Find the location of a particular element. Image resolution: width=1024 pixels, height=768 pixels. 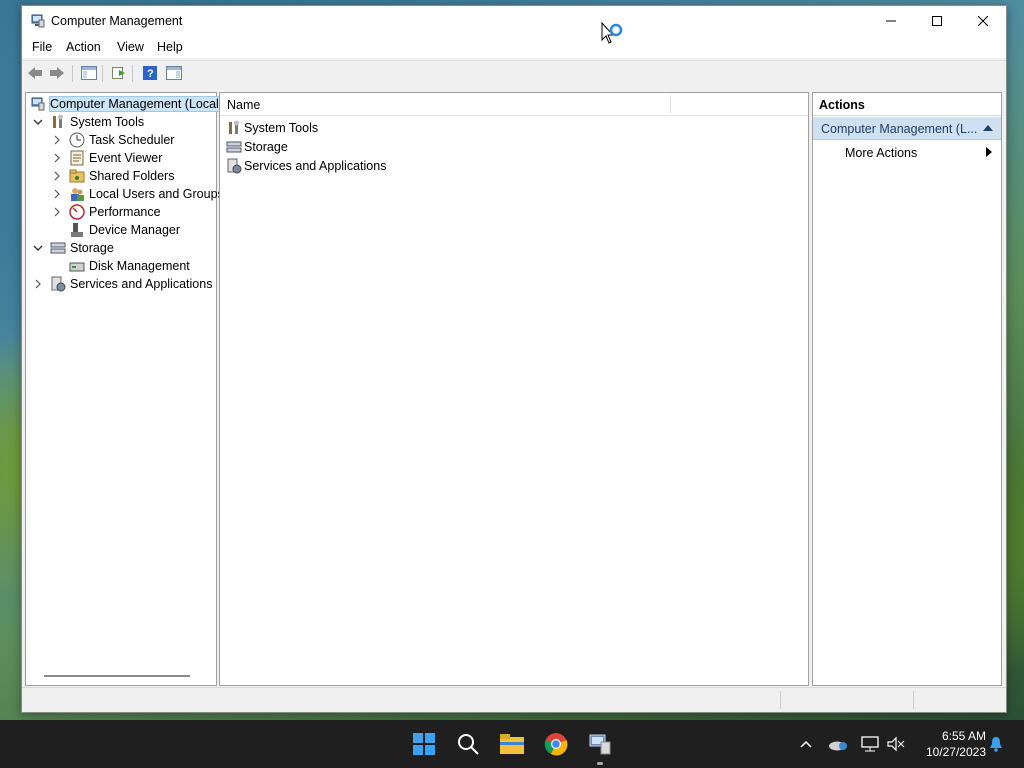

menu-action: Action is located at coordinates (83, 47).